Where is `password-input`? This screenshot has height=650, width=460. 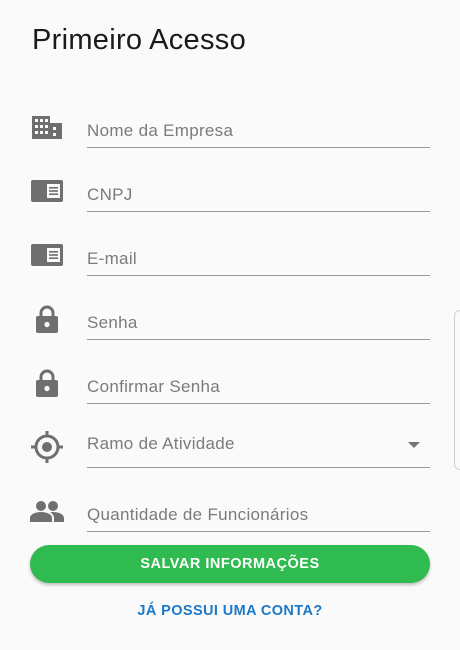 password-input is located at coordinates (258, 316).